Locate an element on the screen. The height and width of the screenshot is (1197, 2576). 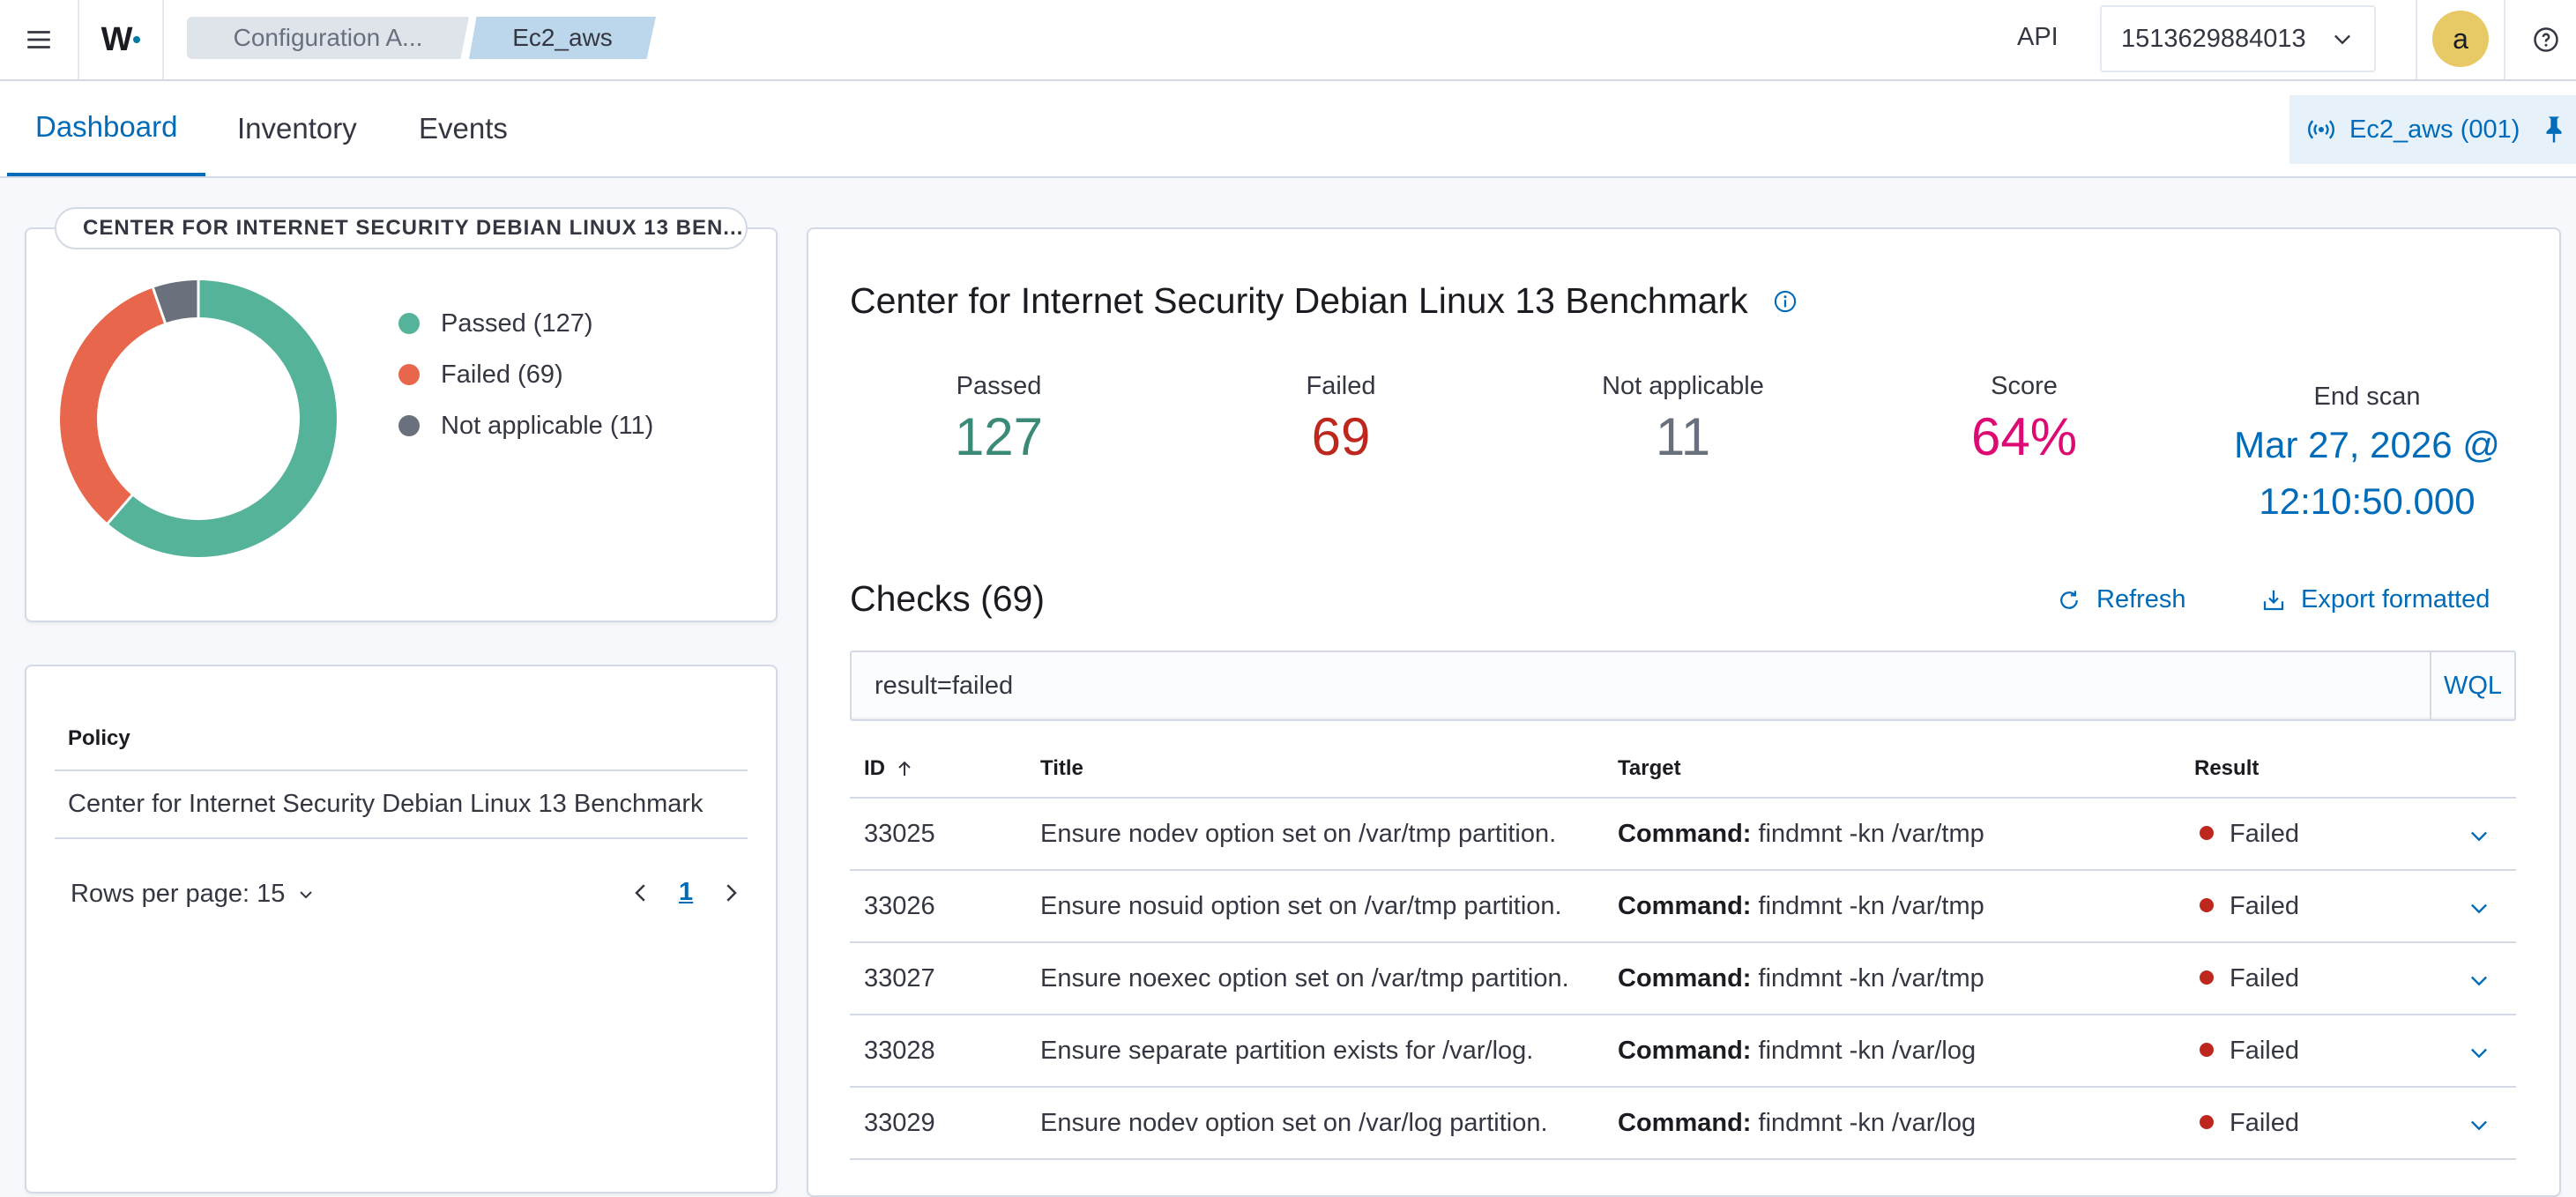
hamburger-icon is located at coordinates (38, 39).